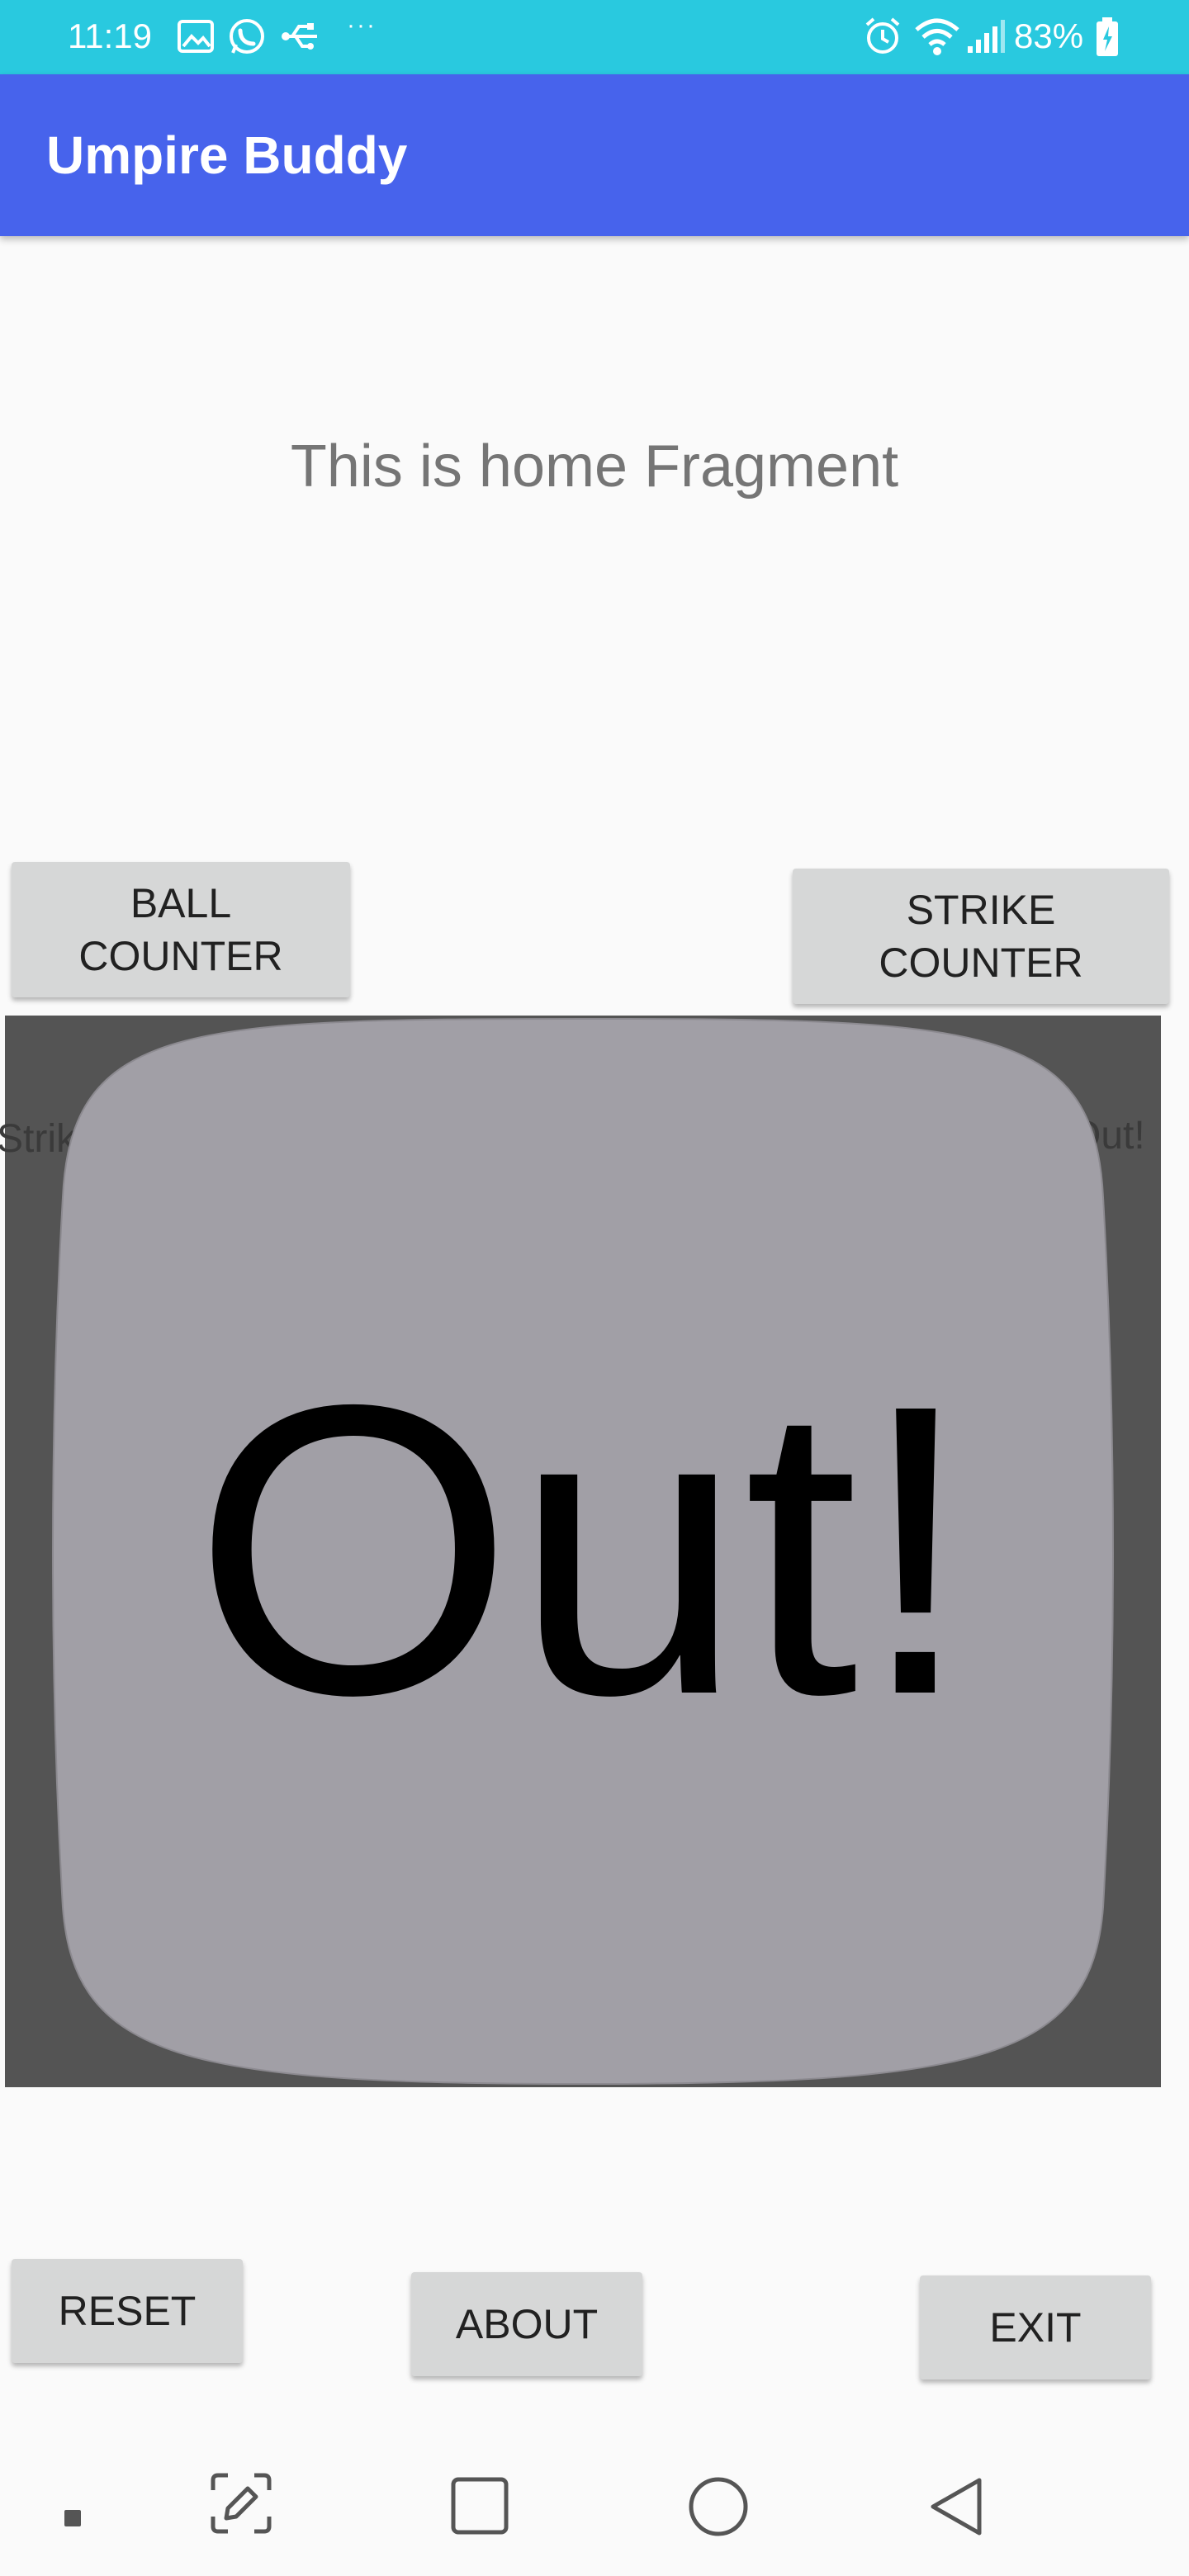  What do you see at coordinates (72, 2518) in the screenshot?
I see `small-square-icon` at bounding box center [72, 2518].